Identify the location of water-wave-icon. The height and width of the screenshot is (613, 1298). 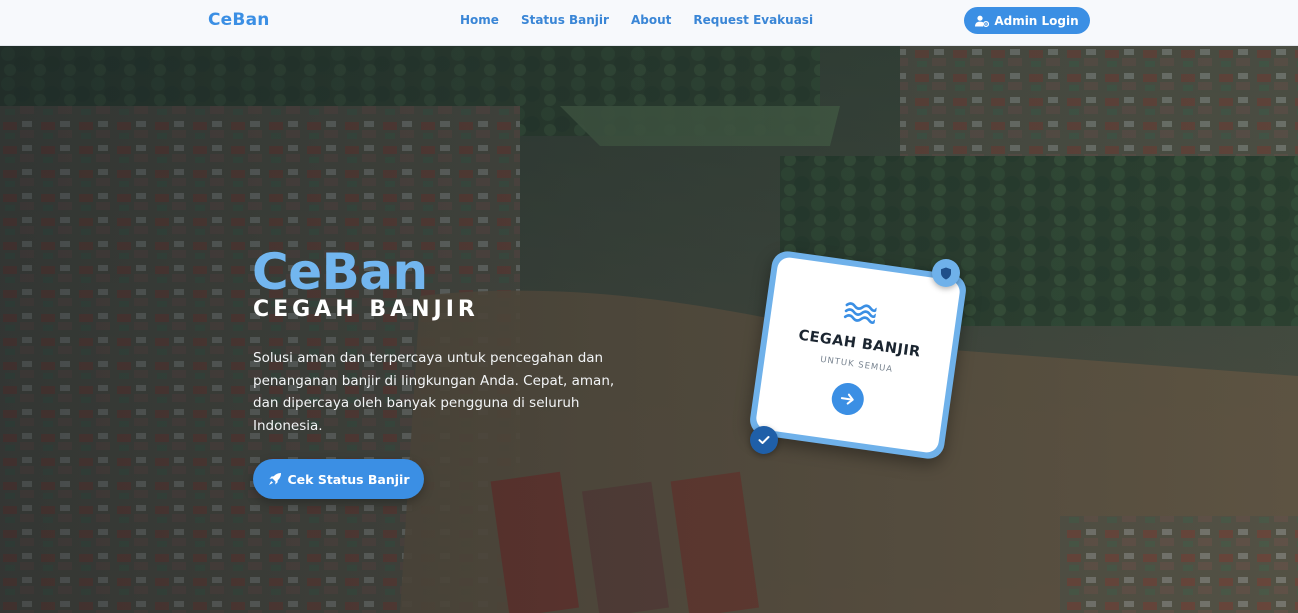
(860, 313).